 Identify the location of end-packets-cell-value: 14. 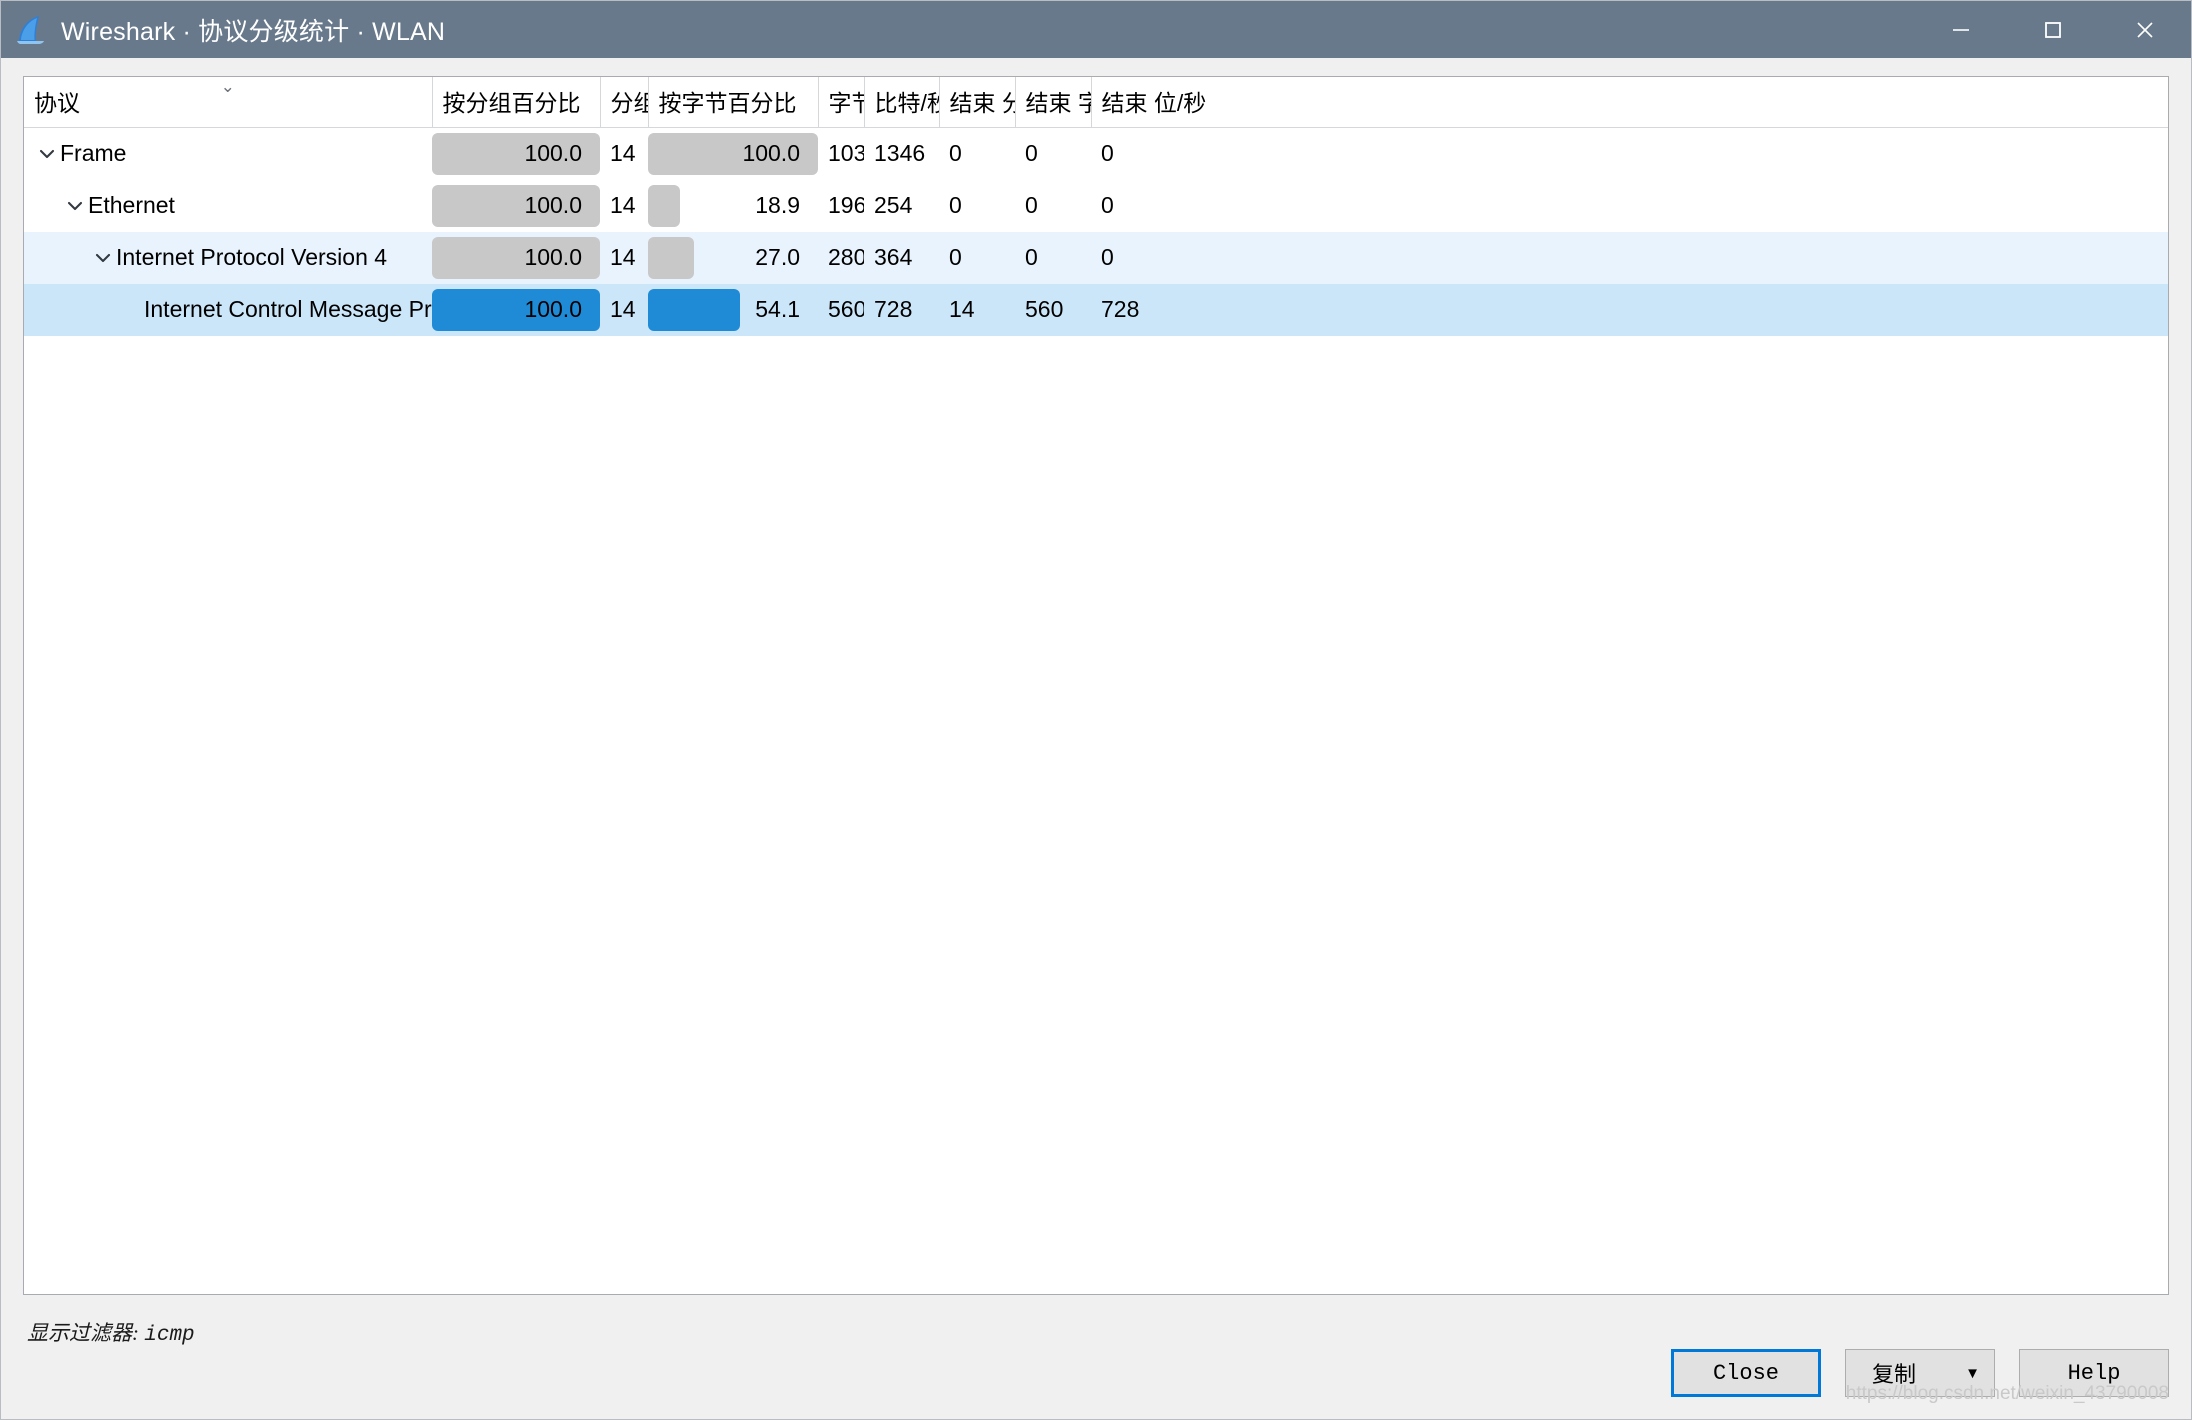
(962, 309).